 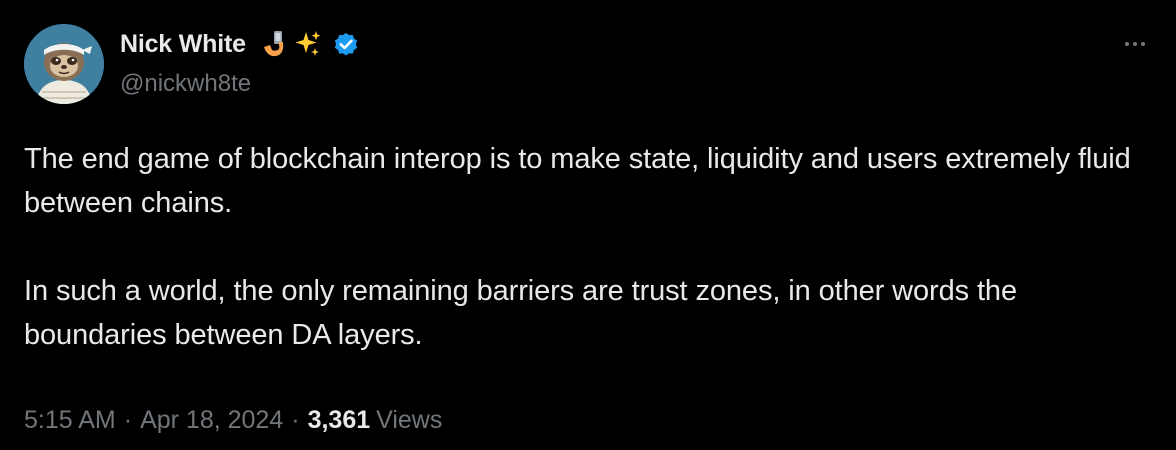 I want to click on verified-badge, so click(x=346, y=44).